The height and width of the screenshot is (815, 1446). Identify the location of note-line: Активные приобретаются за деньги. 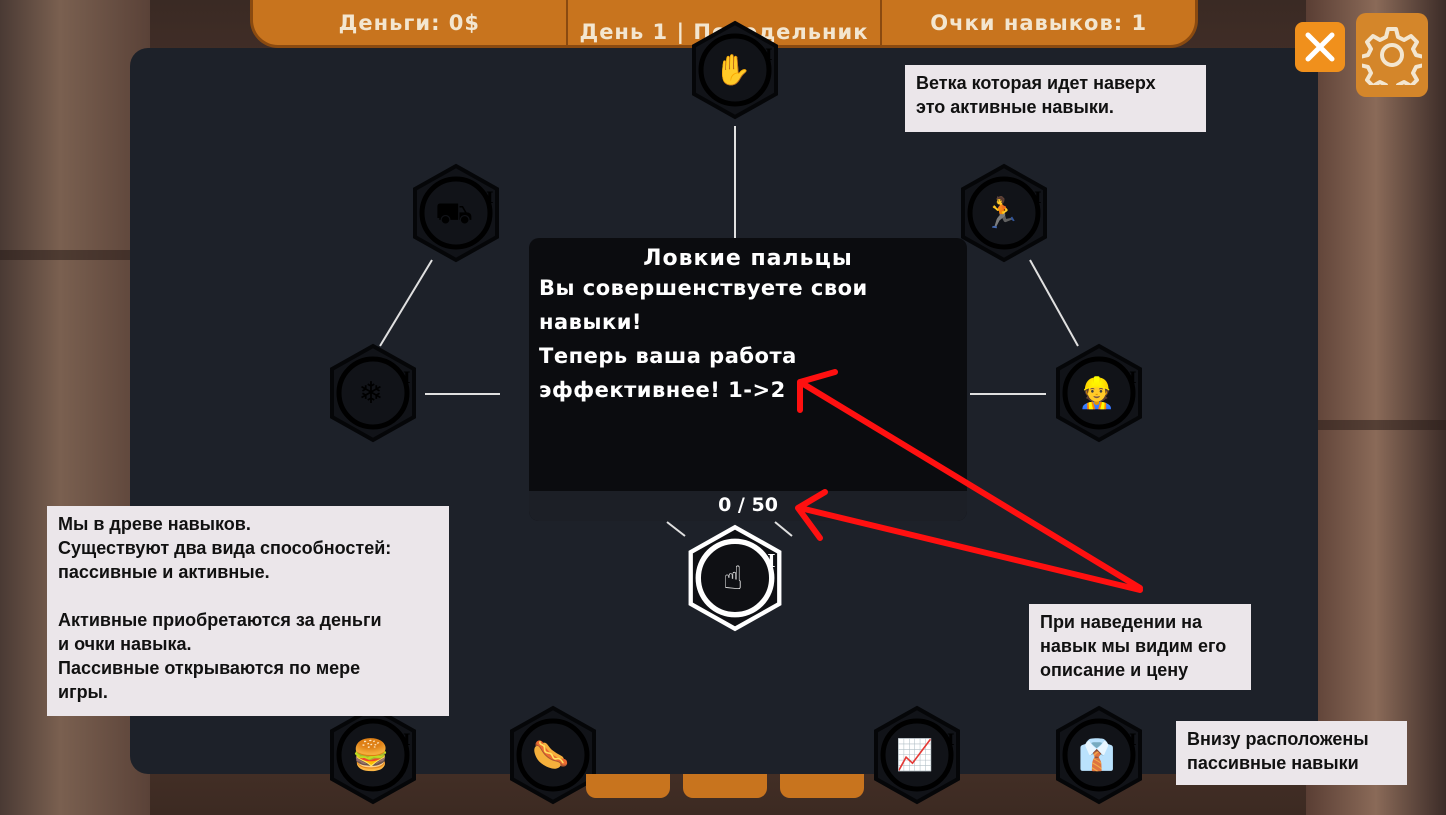
(220, 620).